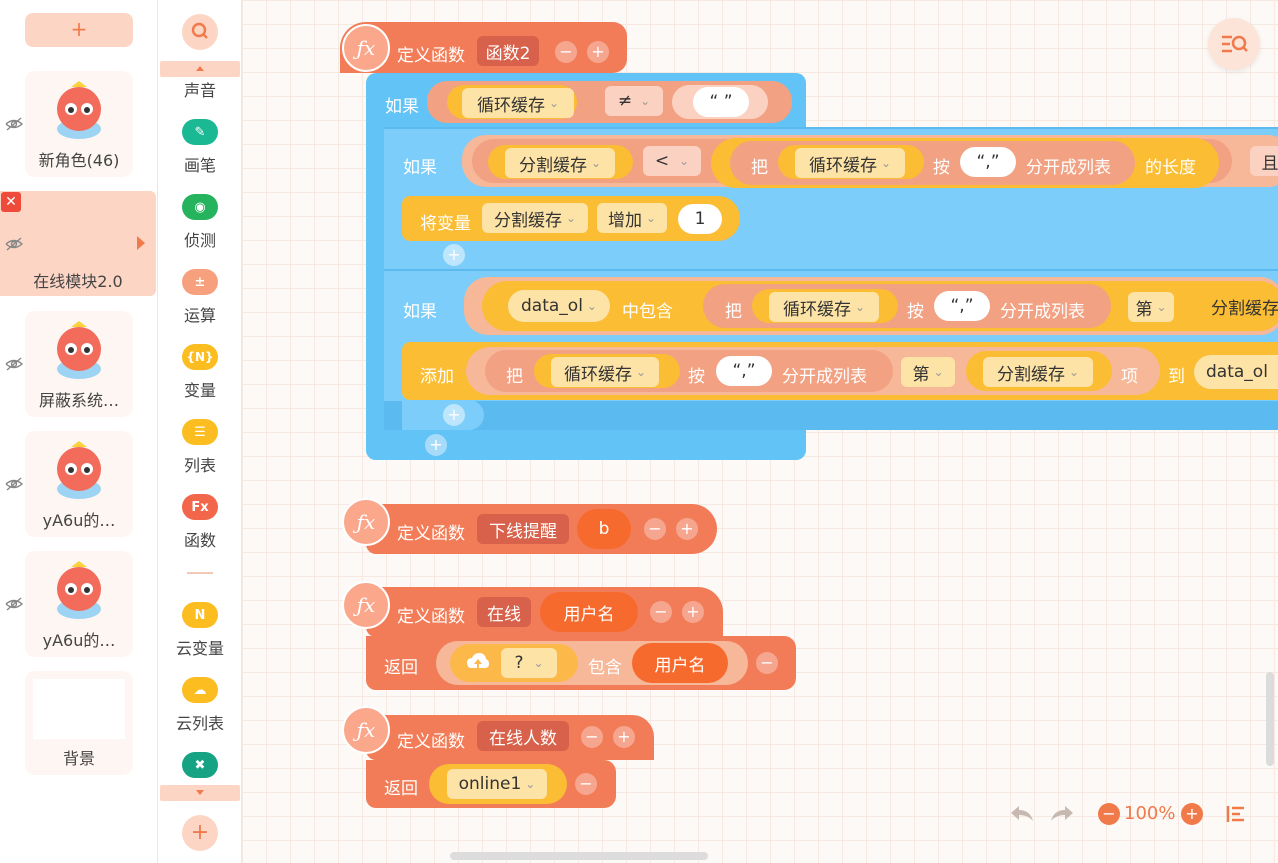  What do you see at coordinates (1231, 306) in the screenshot?
I see `variable-reporter: 分割缓存` at bounding box center [1231, 306].